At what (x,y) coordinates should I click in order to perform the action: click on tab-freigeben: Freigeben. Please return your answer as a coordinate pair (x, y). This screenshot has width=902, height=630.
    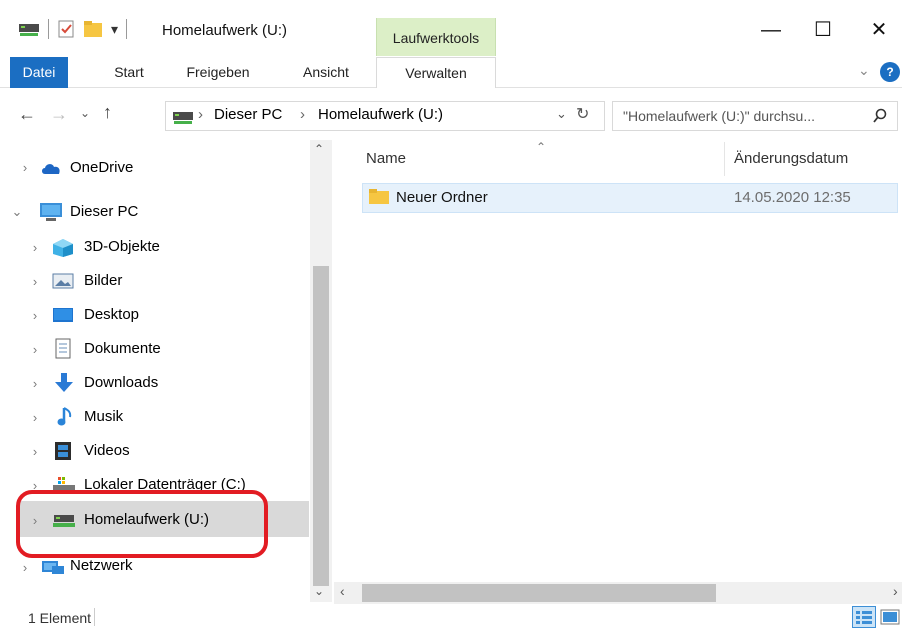
    Looking at the image, I should click on (218, 72).